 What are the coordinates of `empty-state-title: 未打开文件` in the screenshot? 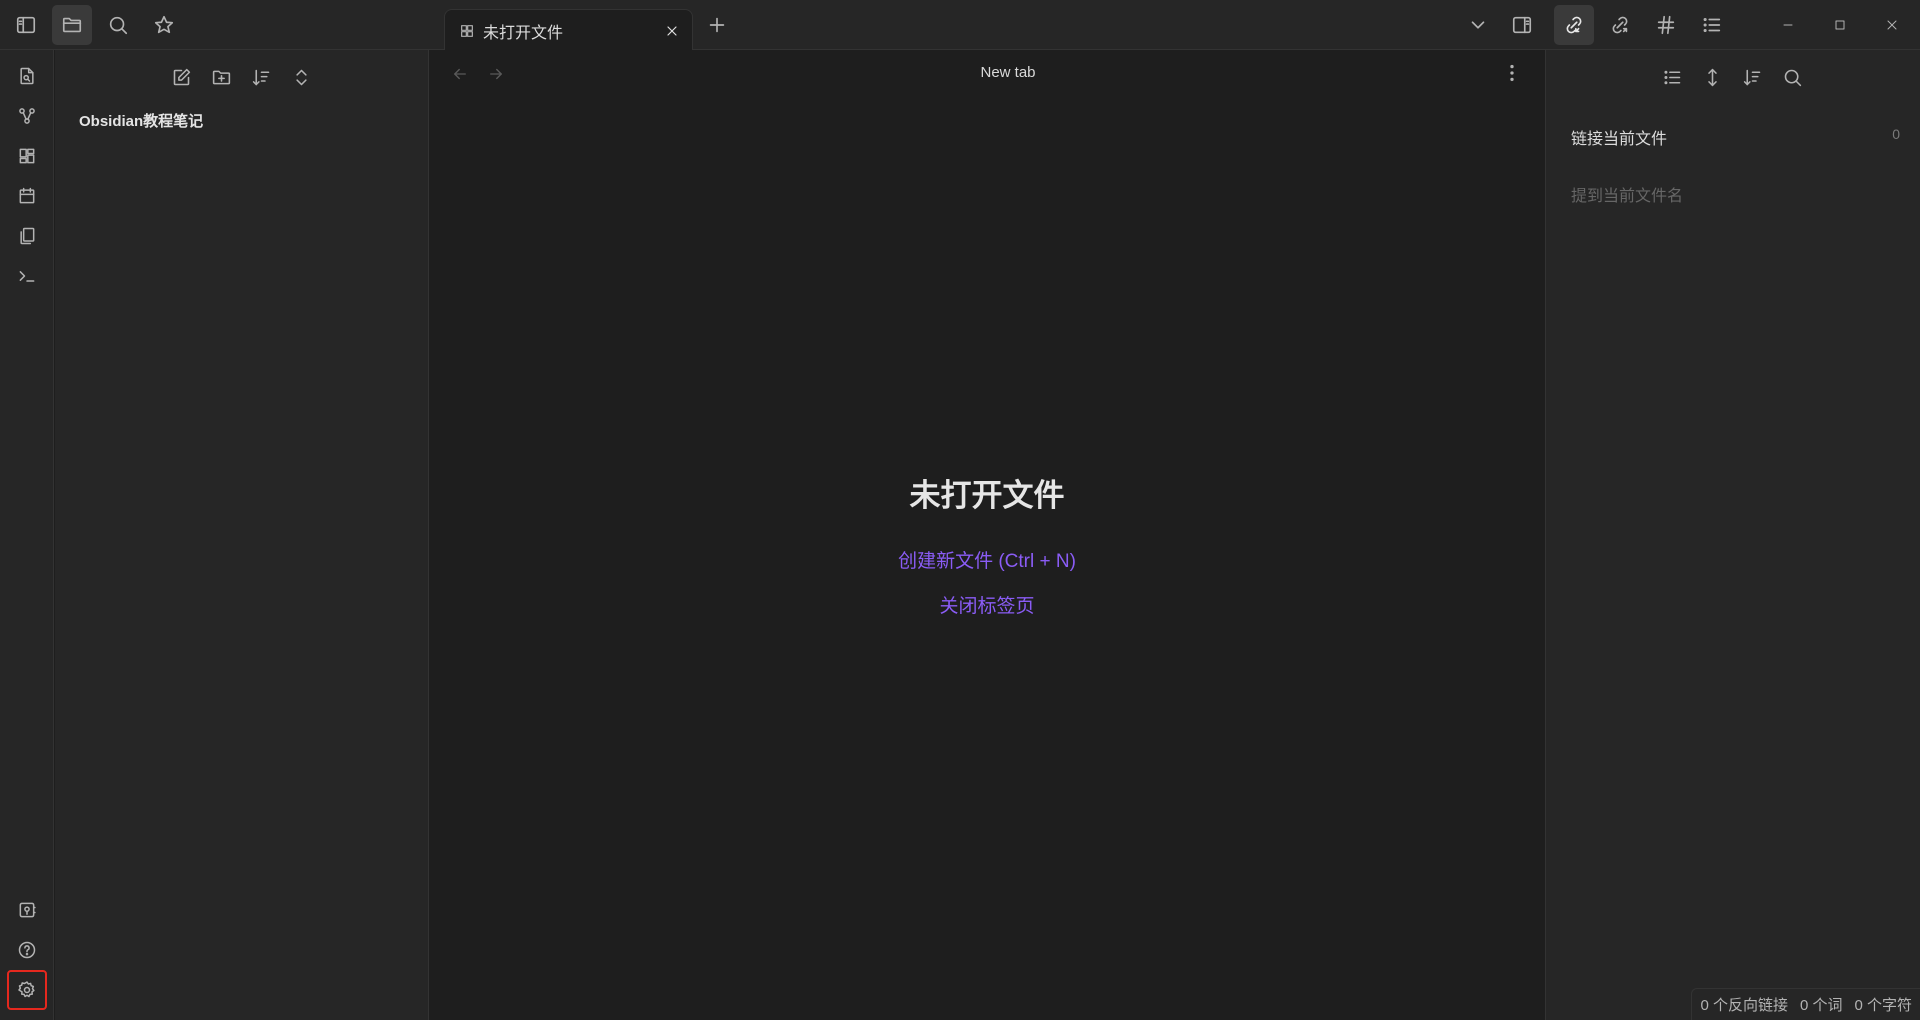 It's located at (987, 495).